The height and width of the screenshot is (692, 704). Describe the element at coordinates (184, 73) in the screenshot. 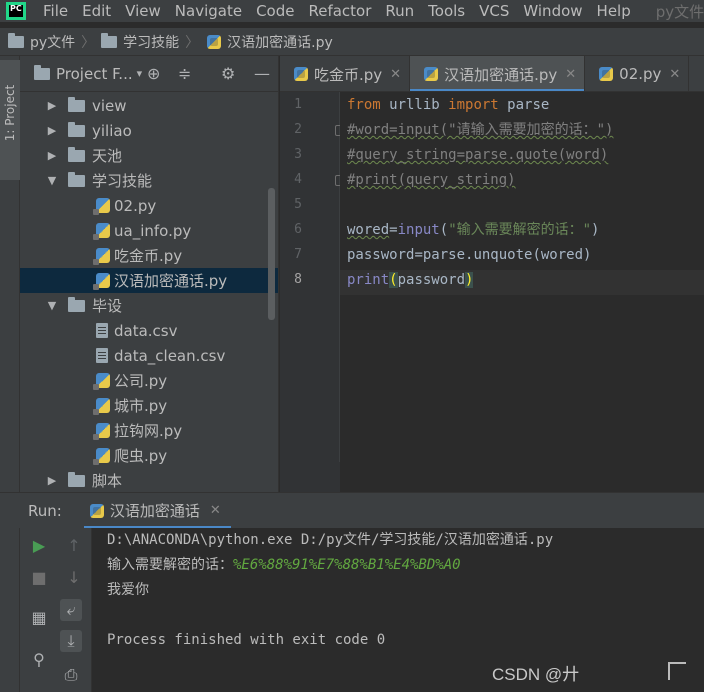

I see `collapse-all-icon: ≑` at that location.